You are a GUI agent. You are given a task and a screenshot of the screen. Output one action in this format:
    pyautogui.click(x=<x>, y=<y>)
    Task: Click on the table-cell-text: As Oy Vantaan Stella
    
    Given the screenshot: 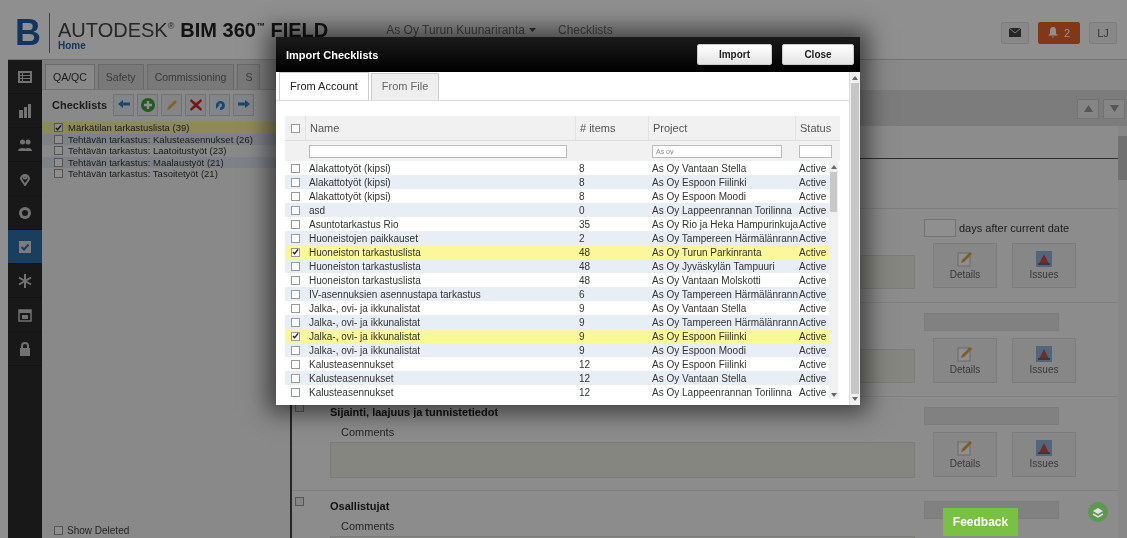 What is the action you would take?
    pyautogui.click(x=699, y=308)
    